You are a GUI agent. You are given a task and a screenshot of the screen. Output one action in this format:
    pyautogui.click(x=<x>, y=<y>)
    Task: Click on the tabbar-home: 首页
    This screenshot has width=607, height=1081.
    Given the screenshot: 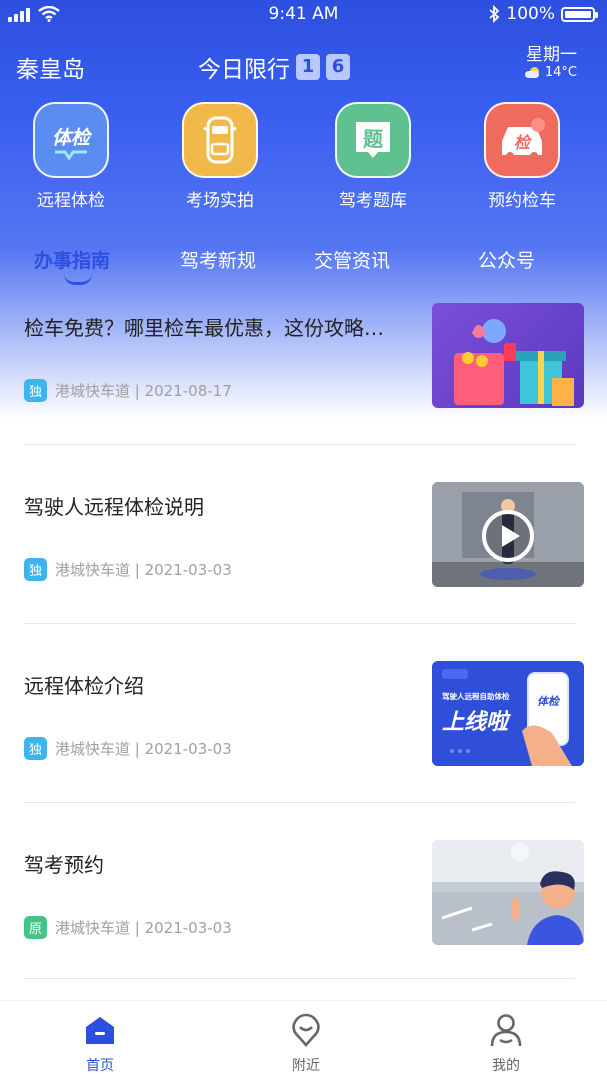 What is the action you would take?
    pyautogui.click(x=100, y=1044)
    